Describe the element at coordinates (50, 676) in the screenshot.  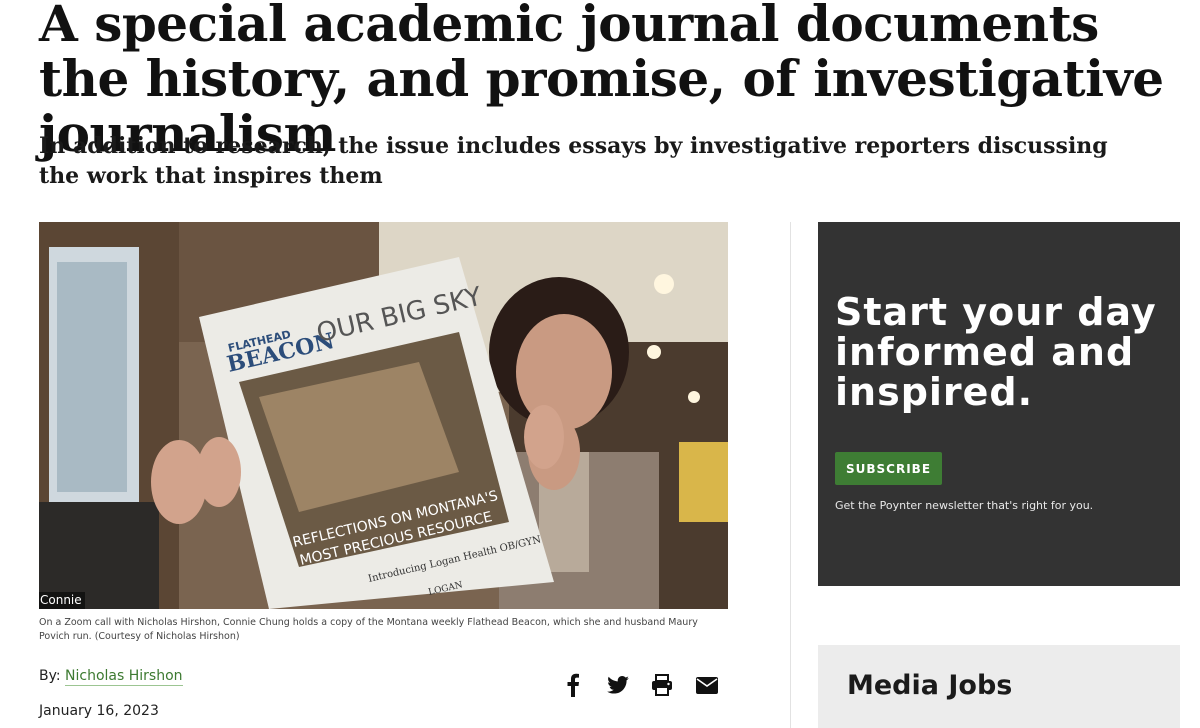
I see `byline-prefix: By:` at that location.